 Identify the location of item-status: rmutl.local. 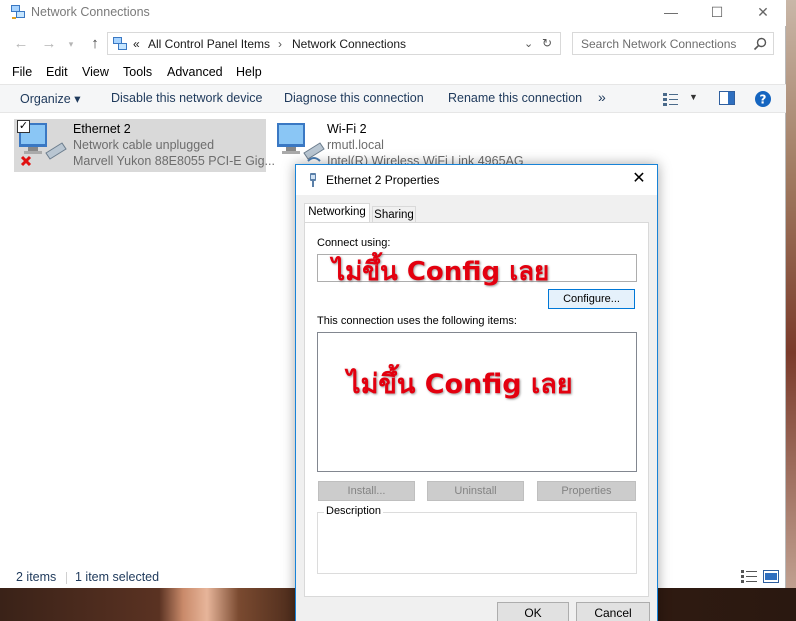
(355, 145).